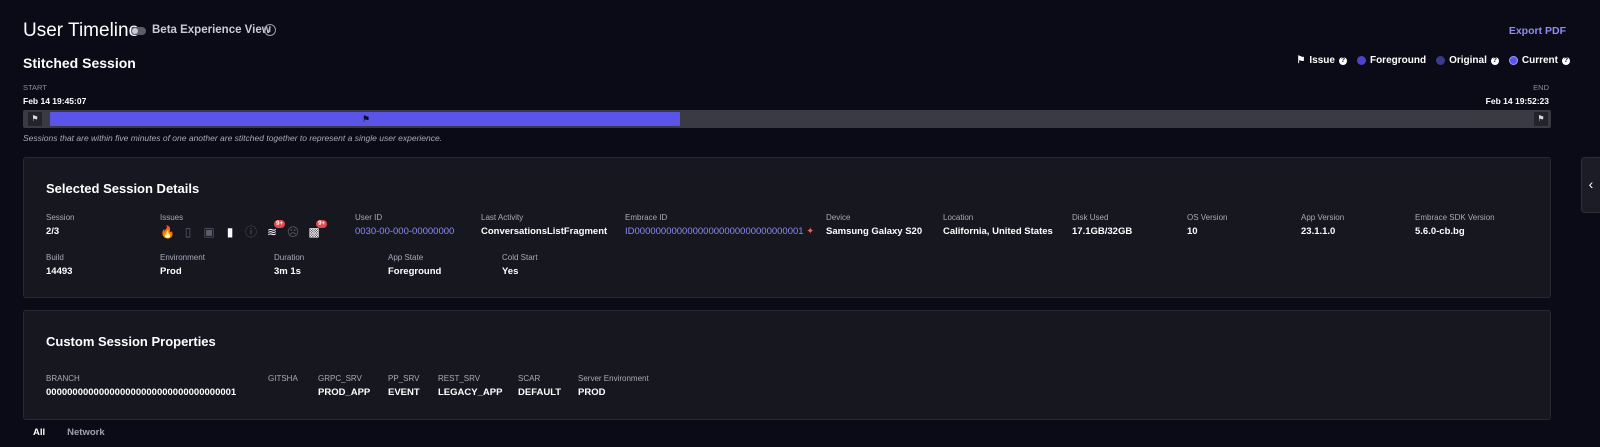 The height and width of the screenshot is (447, 1600). I want to click on legend-current-label: Current, so click(1539, 60).